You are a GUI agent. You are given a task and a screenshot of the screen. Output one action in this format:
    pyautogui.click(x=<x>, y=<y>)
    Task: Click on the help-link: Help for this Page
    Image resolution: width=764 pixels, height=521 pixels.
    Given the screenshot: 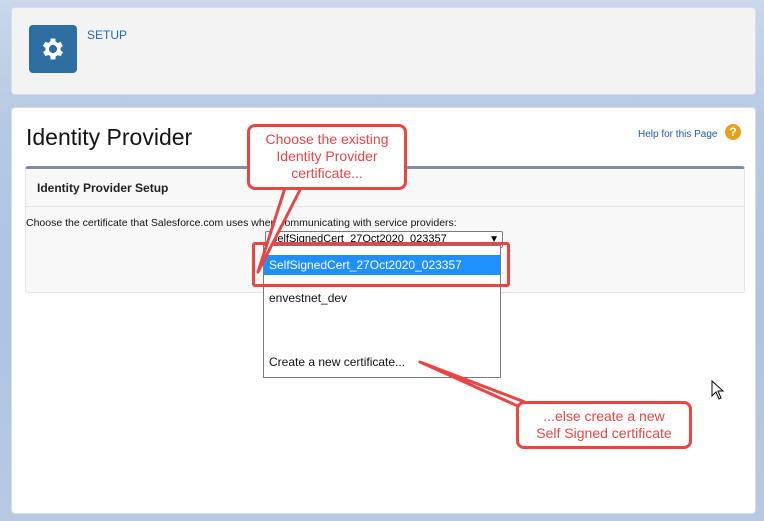 What is the action you would take?
    pyautogui.click(x=678, y=134)
    